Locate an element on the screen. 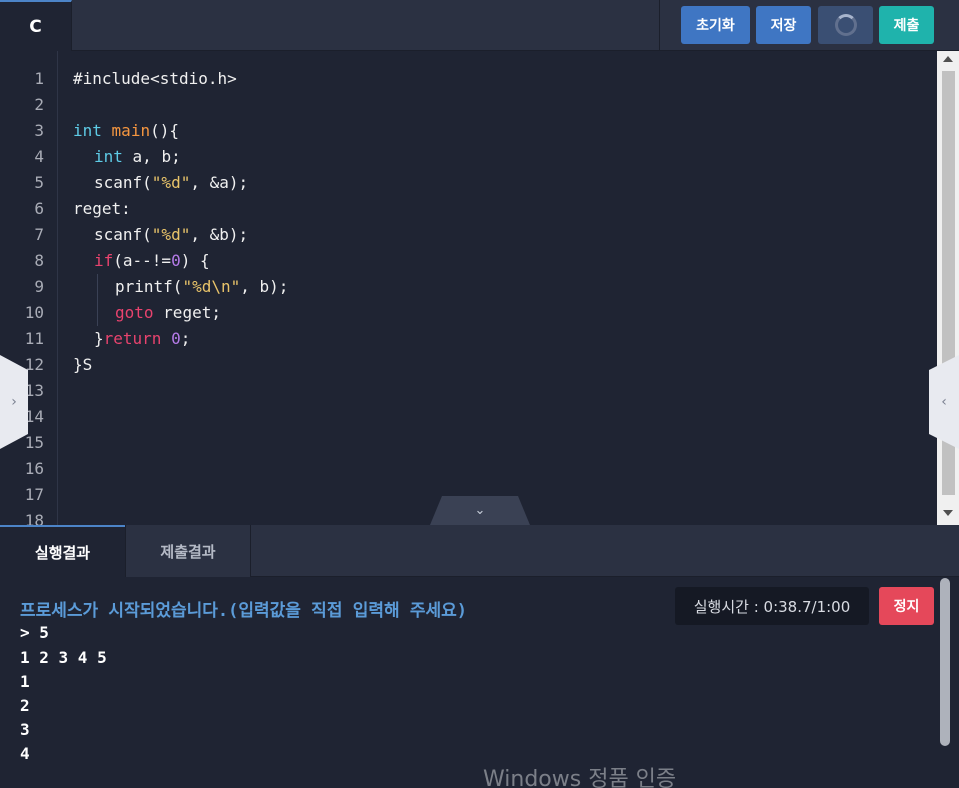  code-token: return is located at coordinates (132, 338).